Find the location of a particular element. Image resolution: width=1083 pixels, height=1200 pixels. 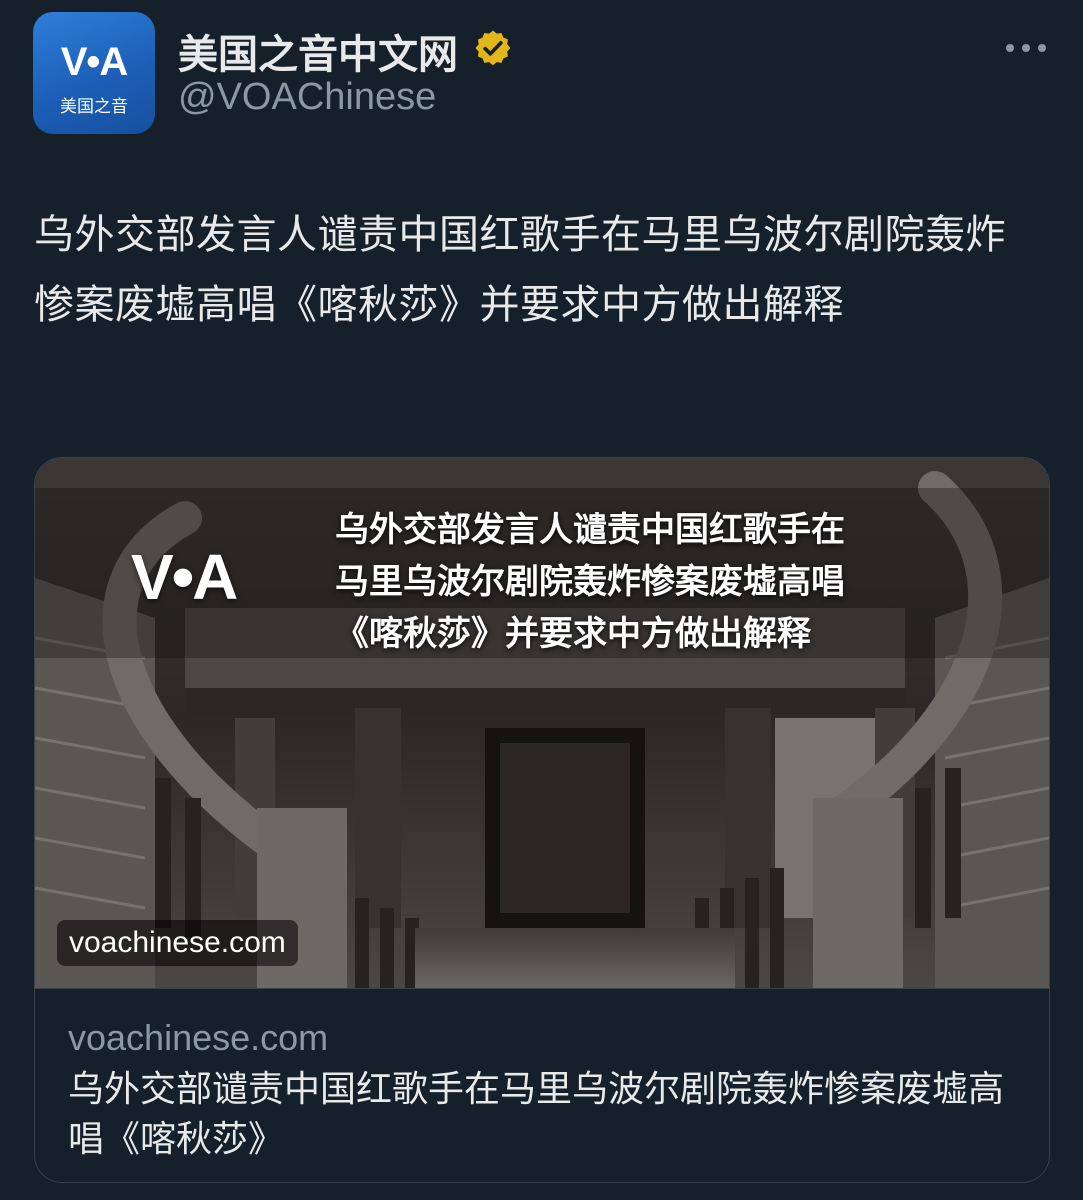

avatar-logo: V•A is located at coordinates (94, 62).